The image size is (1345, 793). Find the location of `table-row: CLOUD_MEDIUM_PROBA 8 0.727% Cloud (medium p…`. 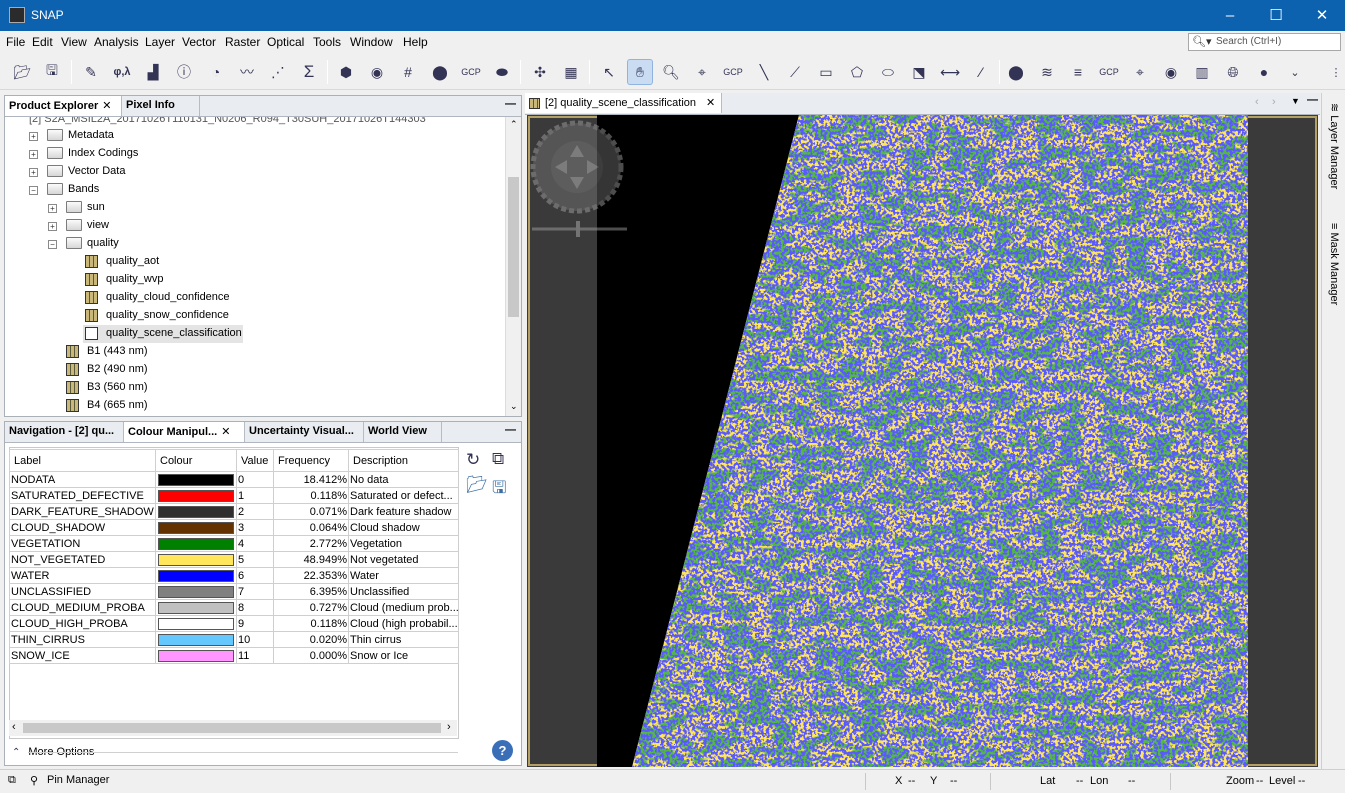

table-row: CLOUD_MEDIUM_PROBA 8 0.727% Cloud (medium p… is located at coordinates (234, 607).